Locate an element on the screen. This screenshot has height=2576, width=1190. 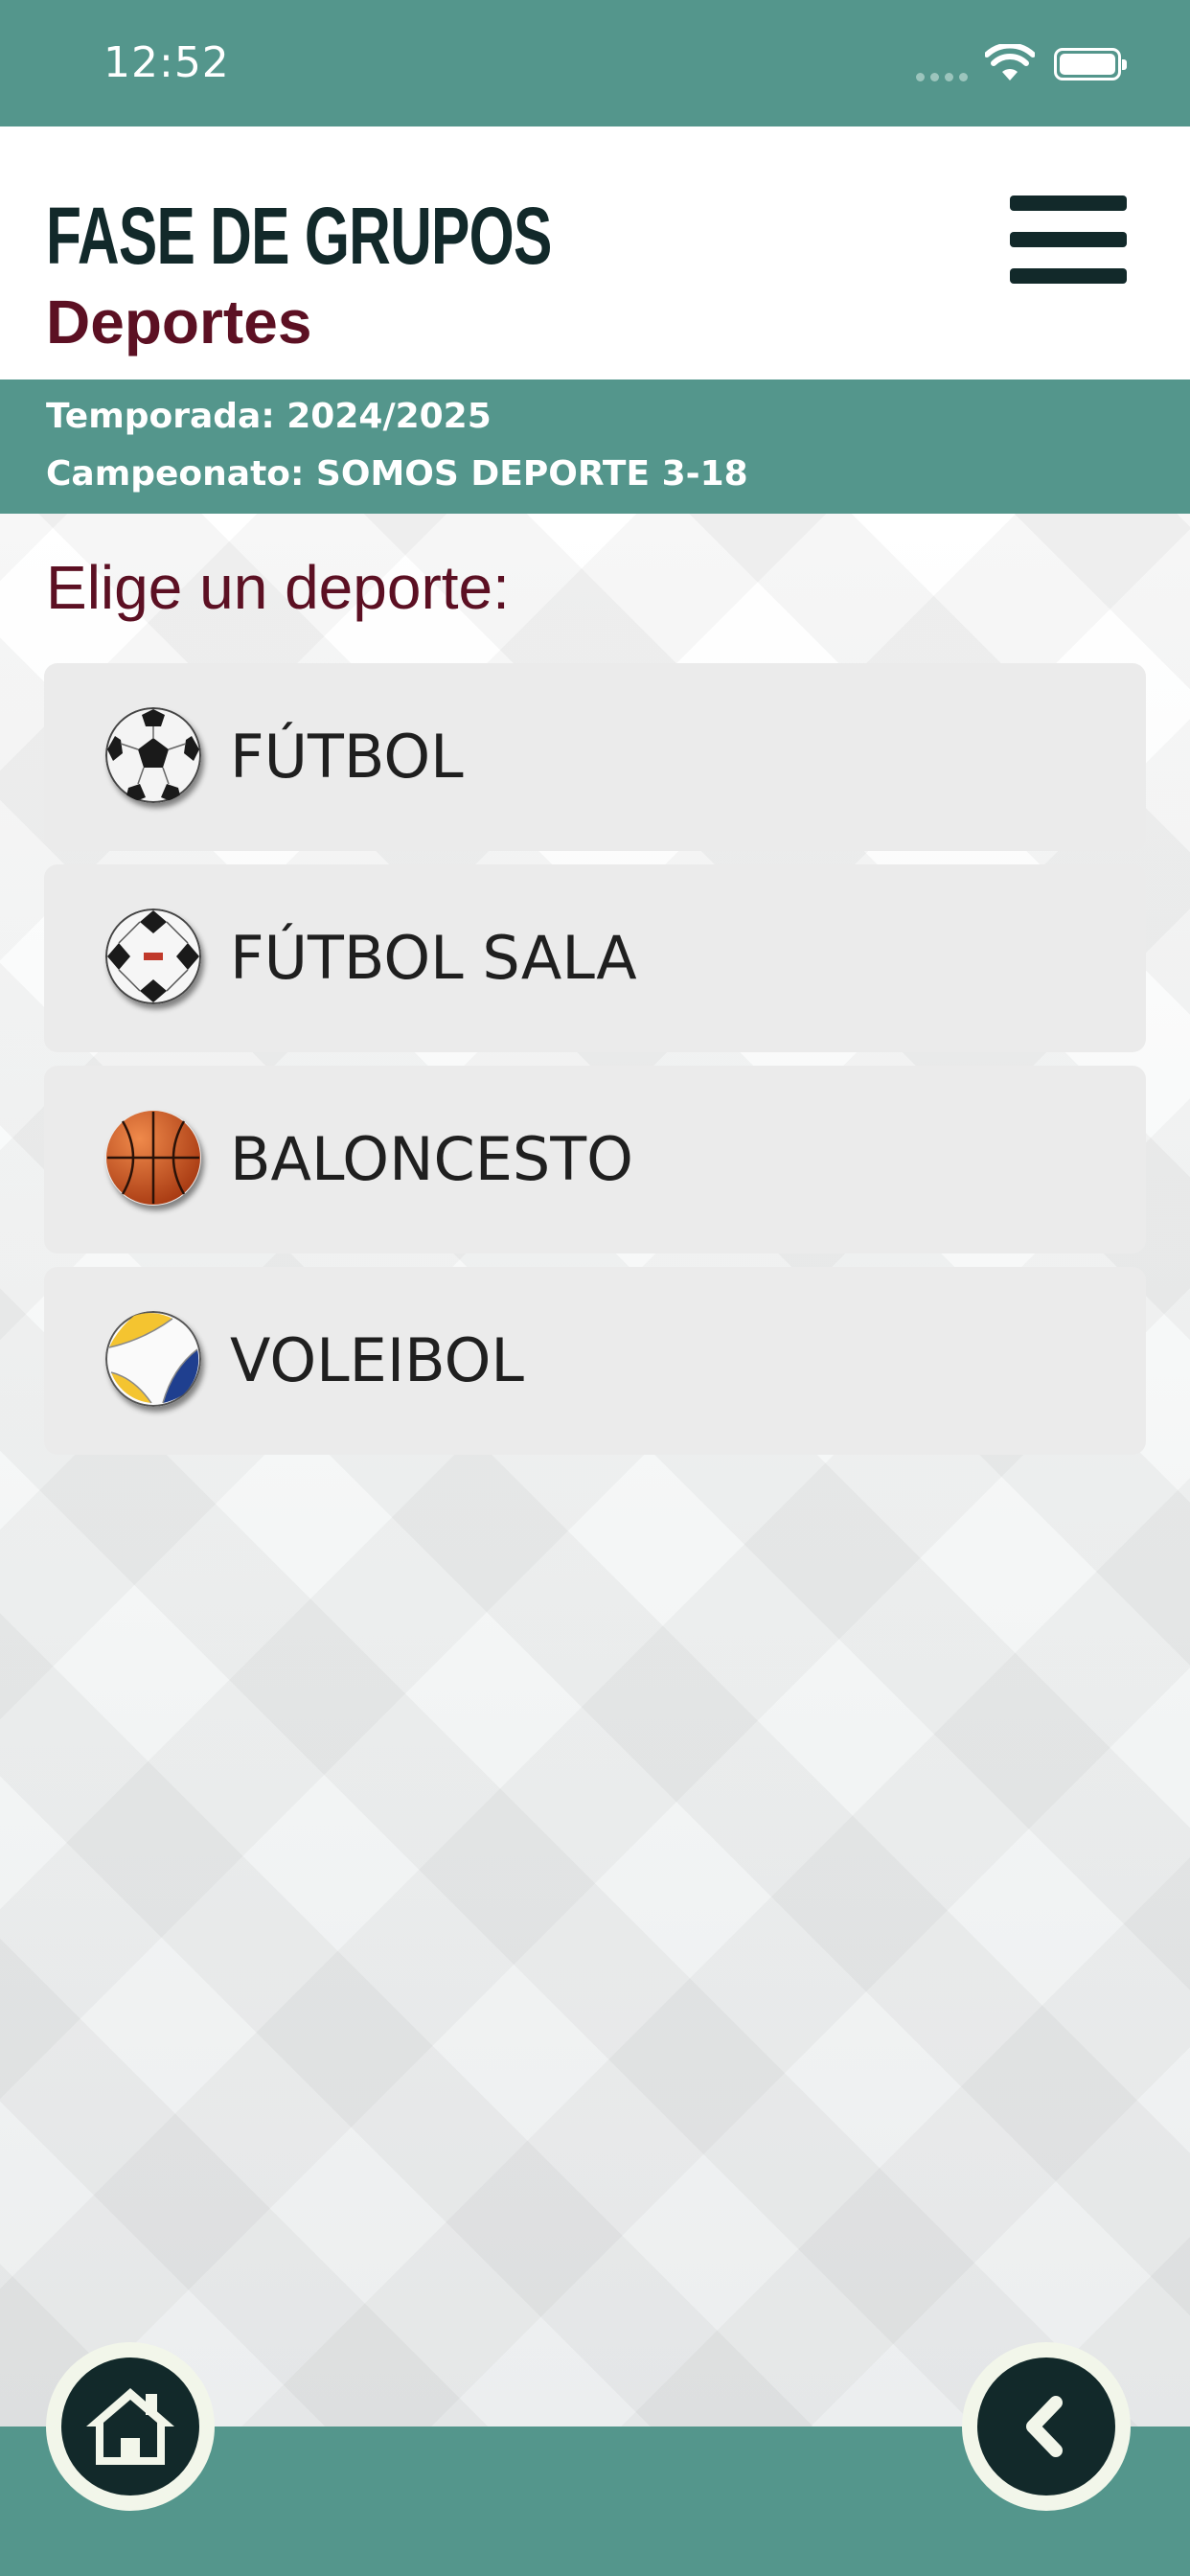
sport-item-label: VOLEIBOL is located at coordinates (377, 1360).